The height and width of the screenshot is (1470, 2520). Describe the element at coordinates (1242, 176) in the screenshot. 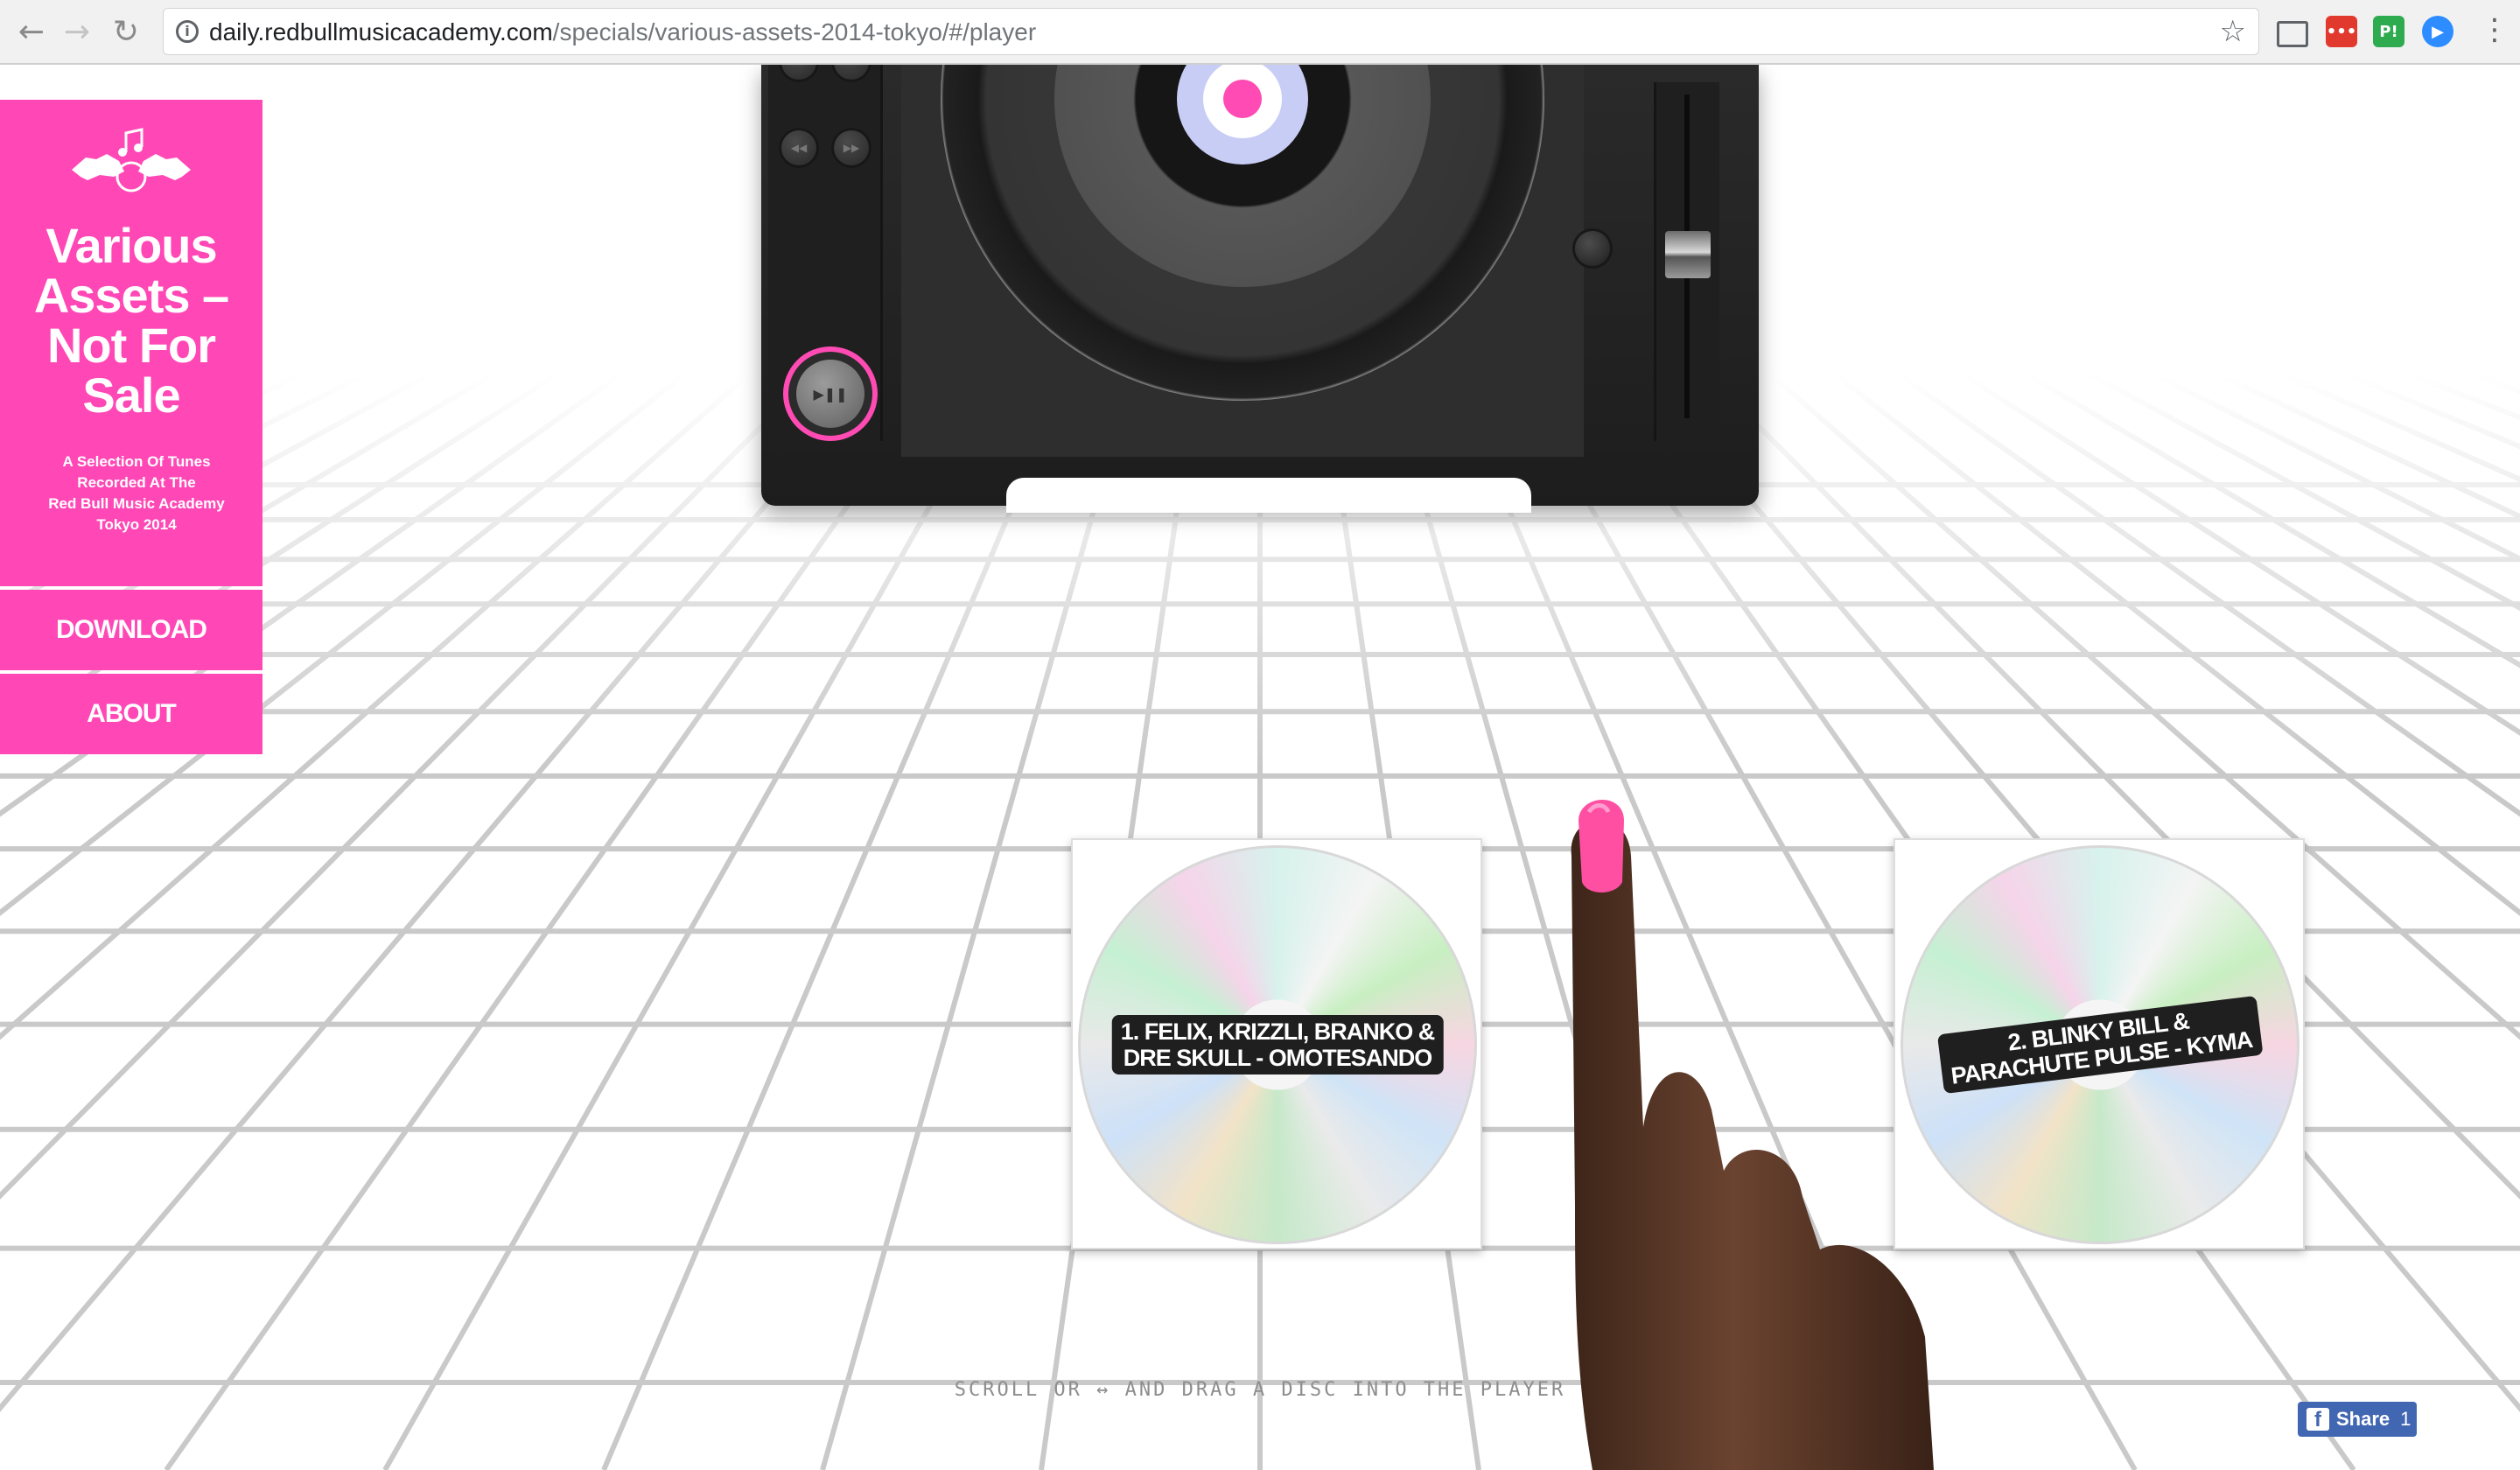

I see `record` at that location.